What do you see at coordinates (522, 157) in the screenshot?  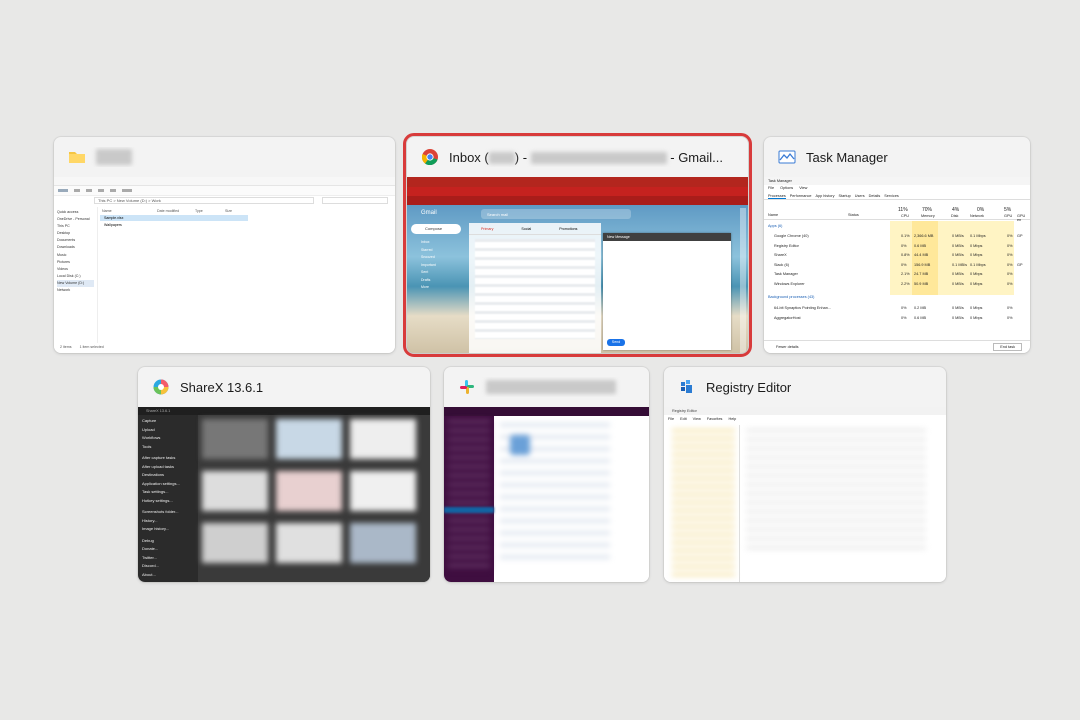 I see `title-middle: ) -` at bounding box center [522, 157].